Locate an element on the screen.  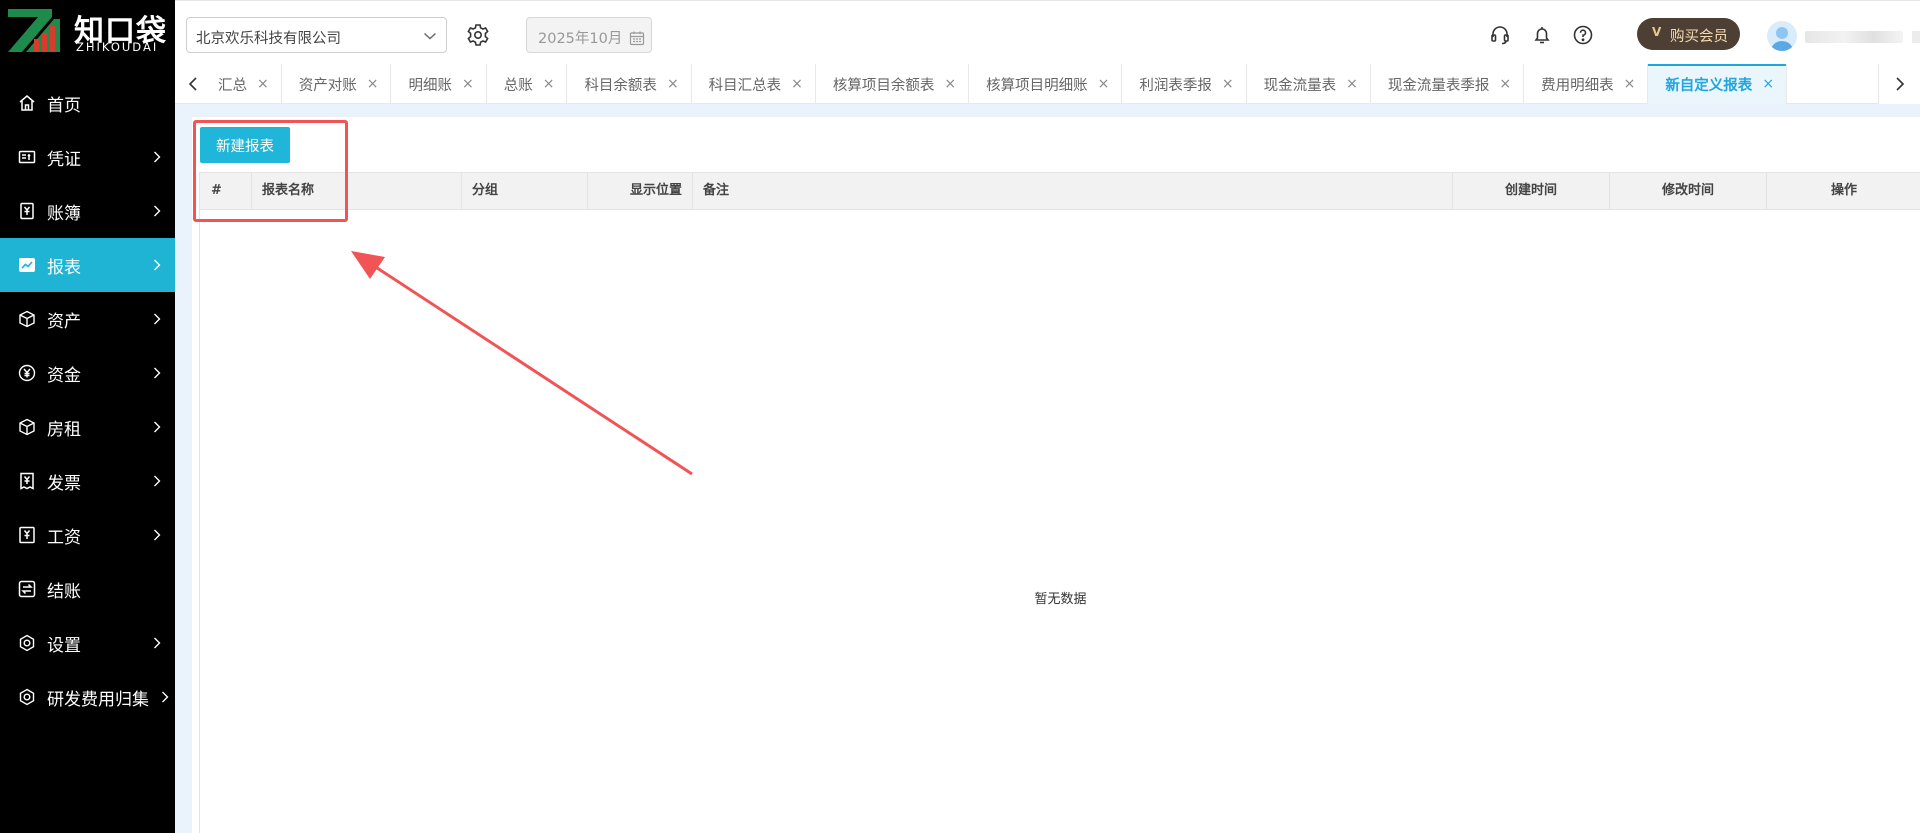
tab-expense-detail: 费用明细表 × is located at coordinates (1586, 84).